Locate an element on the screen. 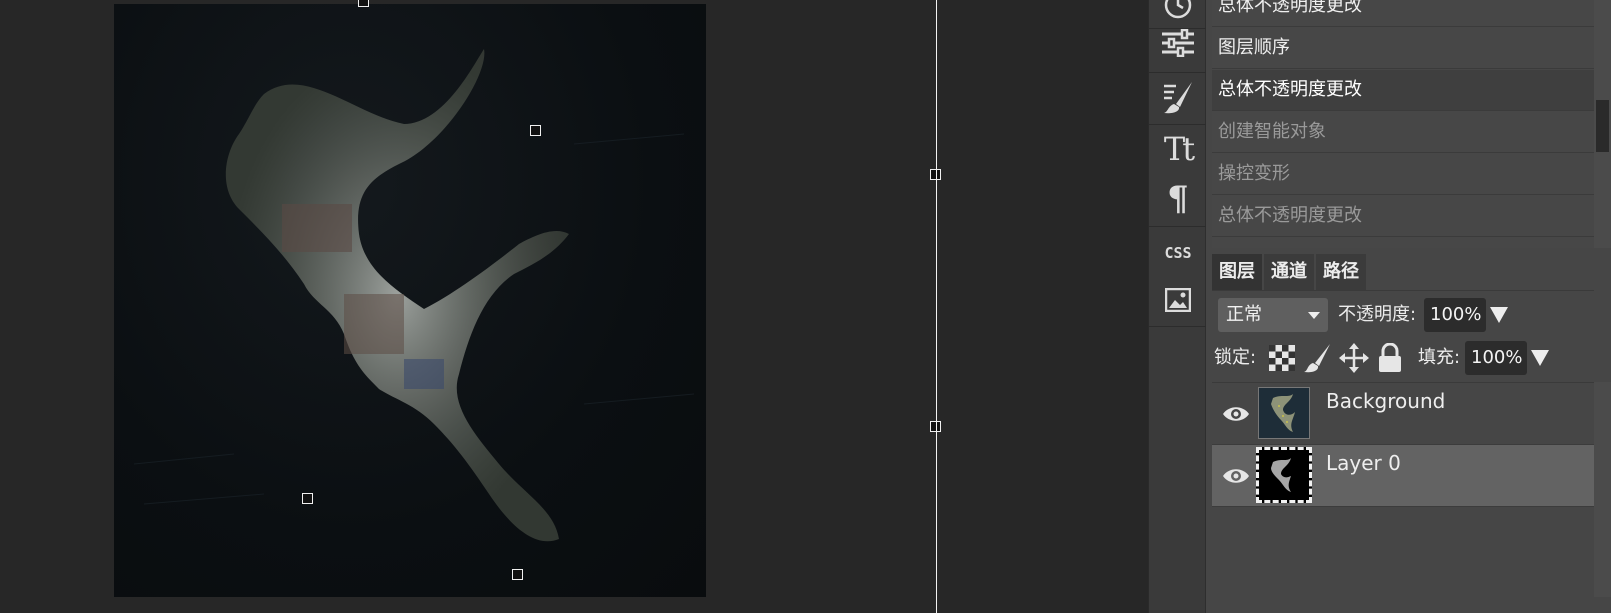 The image size is (1611, 613). history-item: 创建智能对象 is located at coordinates (1406, 132).